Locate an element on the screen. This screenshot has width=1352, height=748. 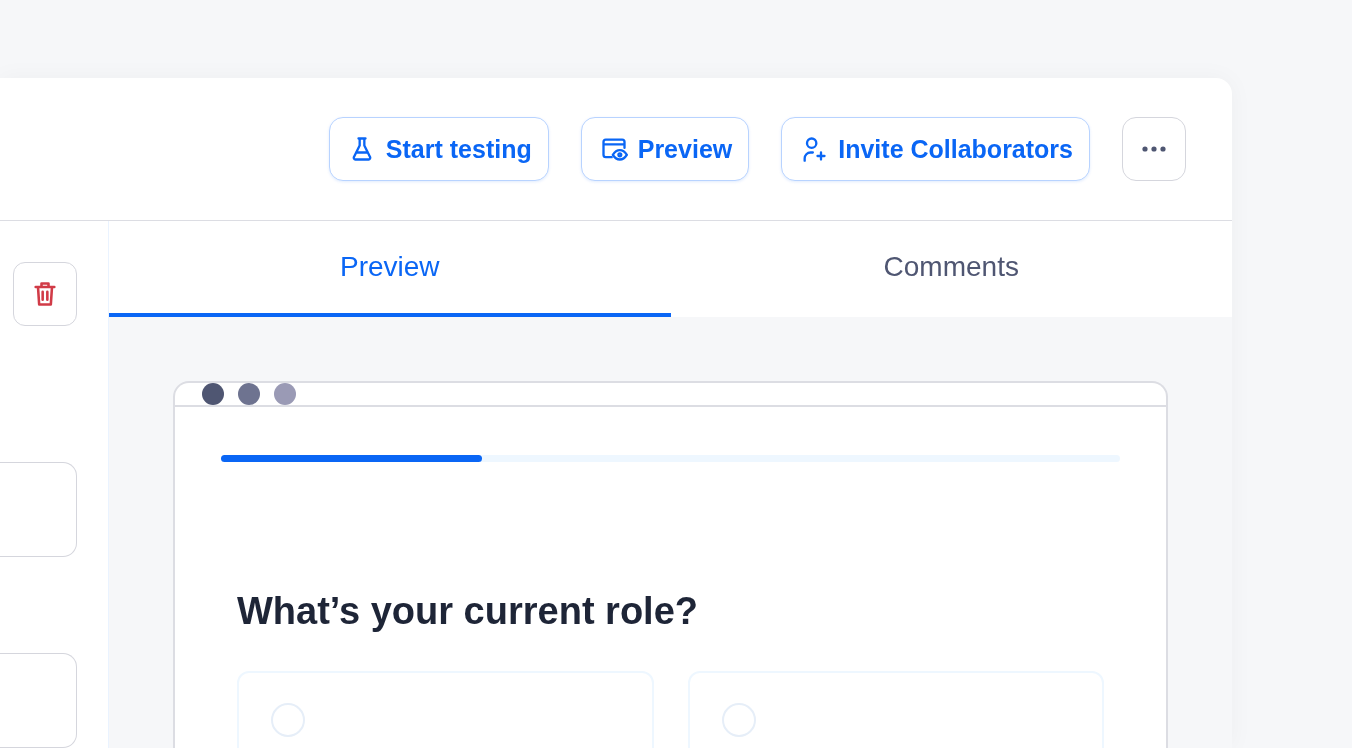
more-button is located at coordinates (1154, 149).